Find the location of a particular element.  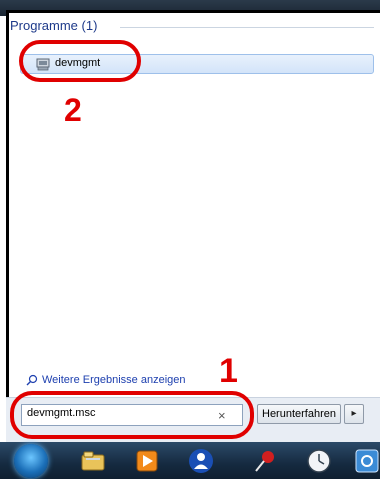

more-results-label: Weitere Ergebnisse anzeigen is located at coordinates (114, 380).